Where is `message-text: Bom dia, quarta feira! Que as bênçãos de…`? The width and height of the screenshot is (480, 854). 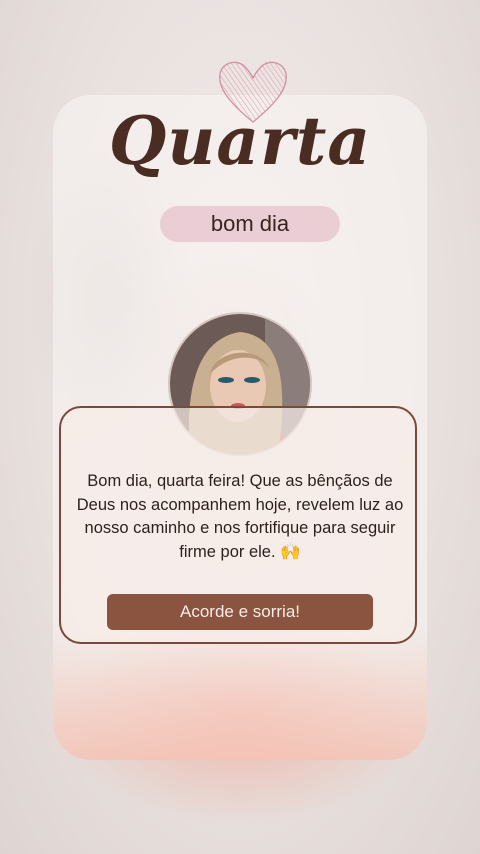
message-text: Bom dia, quarta feira! Que as bênçãos de… is located at coordinates (240, 516).